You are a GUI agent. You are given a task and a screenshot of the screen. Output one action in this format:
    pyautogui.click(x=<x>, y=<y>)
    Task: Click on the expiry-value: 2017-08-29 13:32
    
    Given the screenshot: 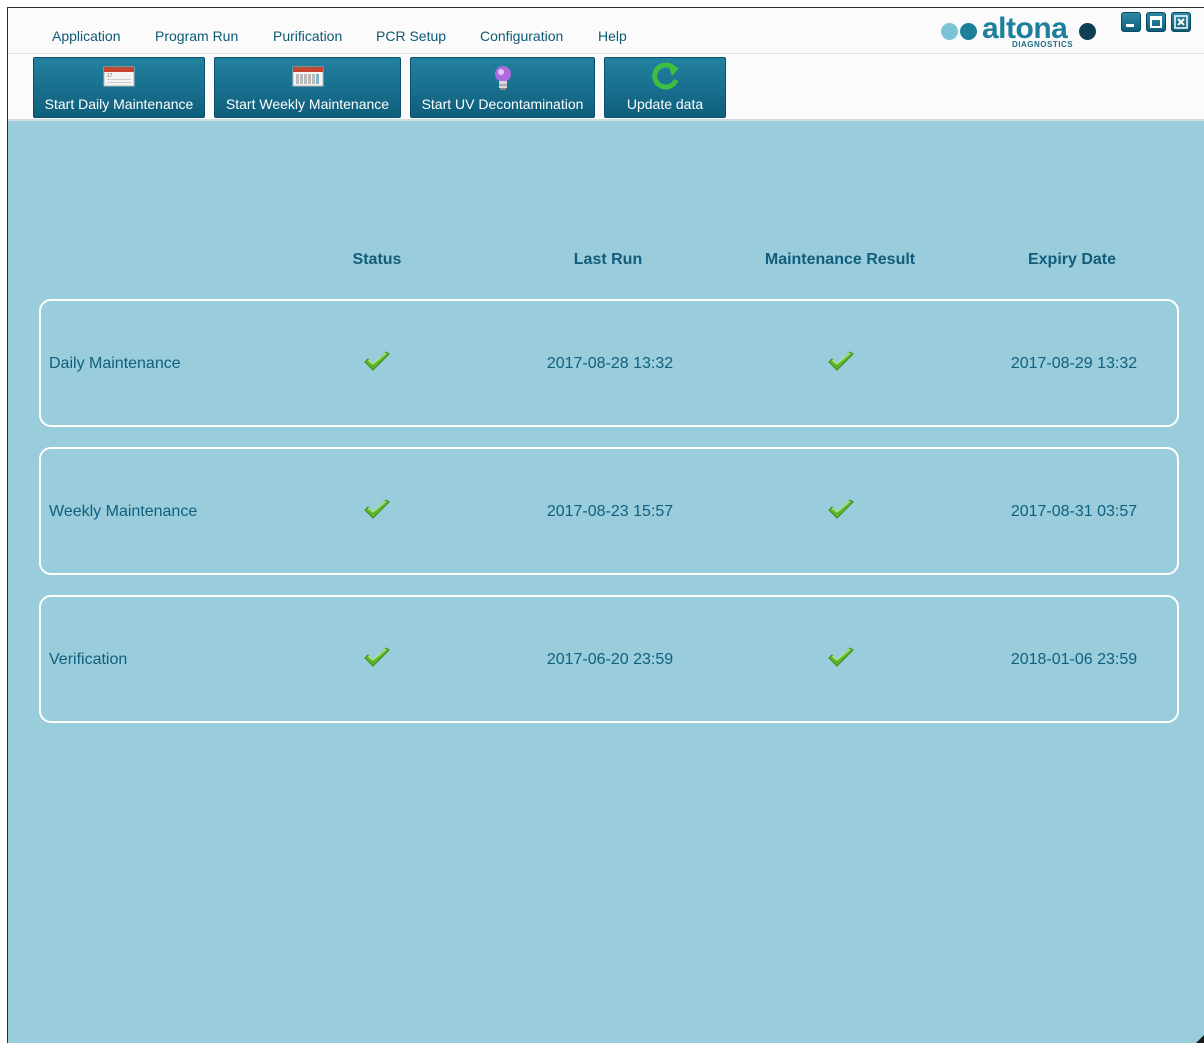 What is the action you would take?
    pyautogui.click(x=1074, y=363)
    